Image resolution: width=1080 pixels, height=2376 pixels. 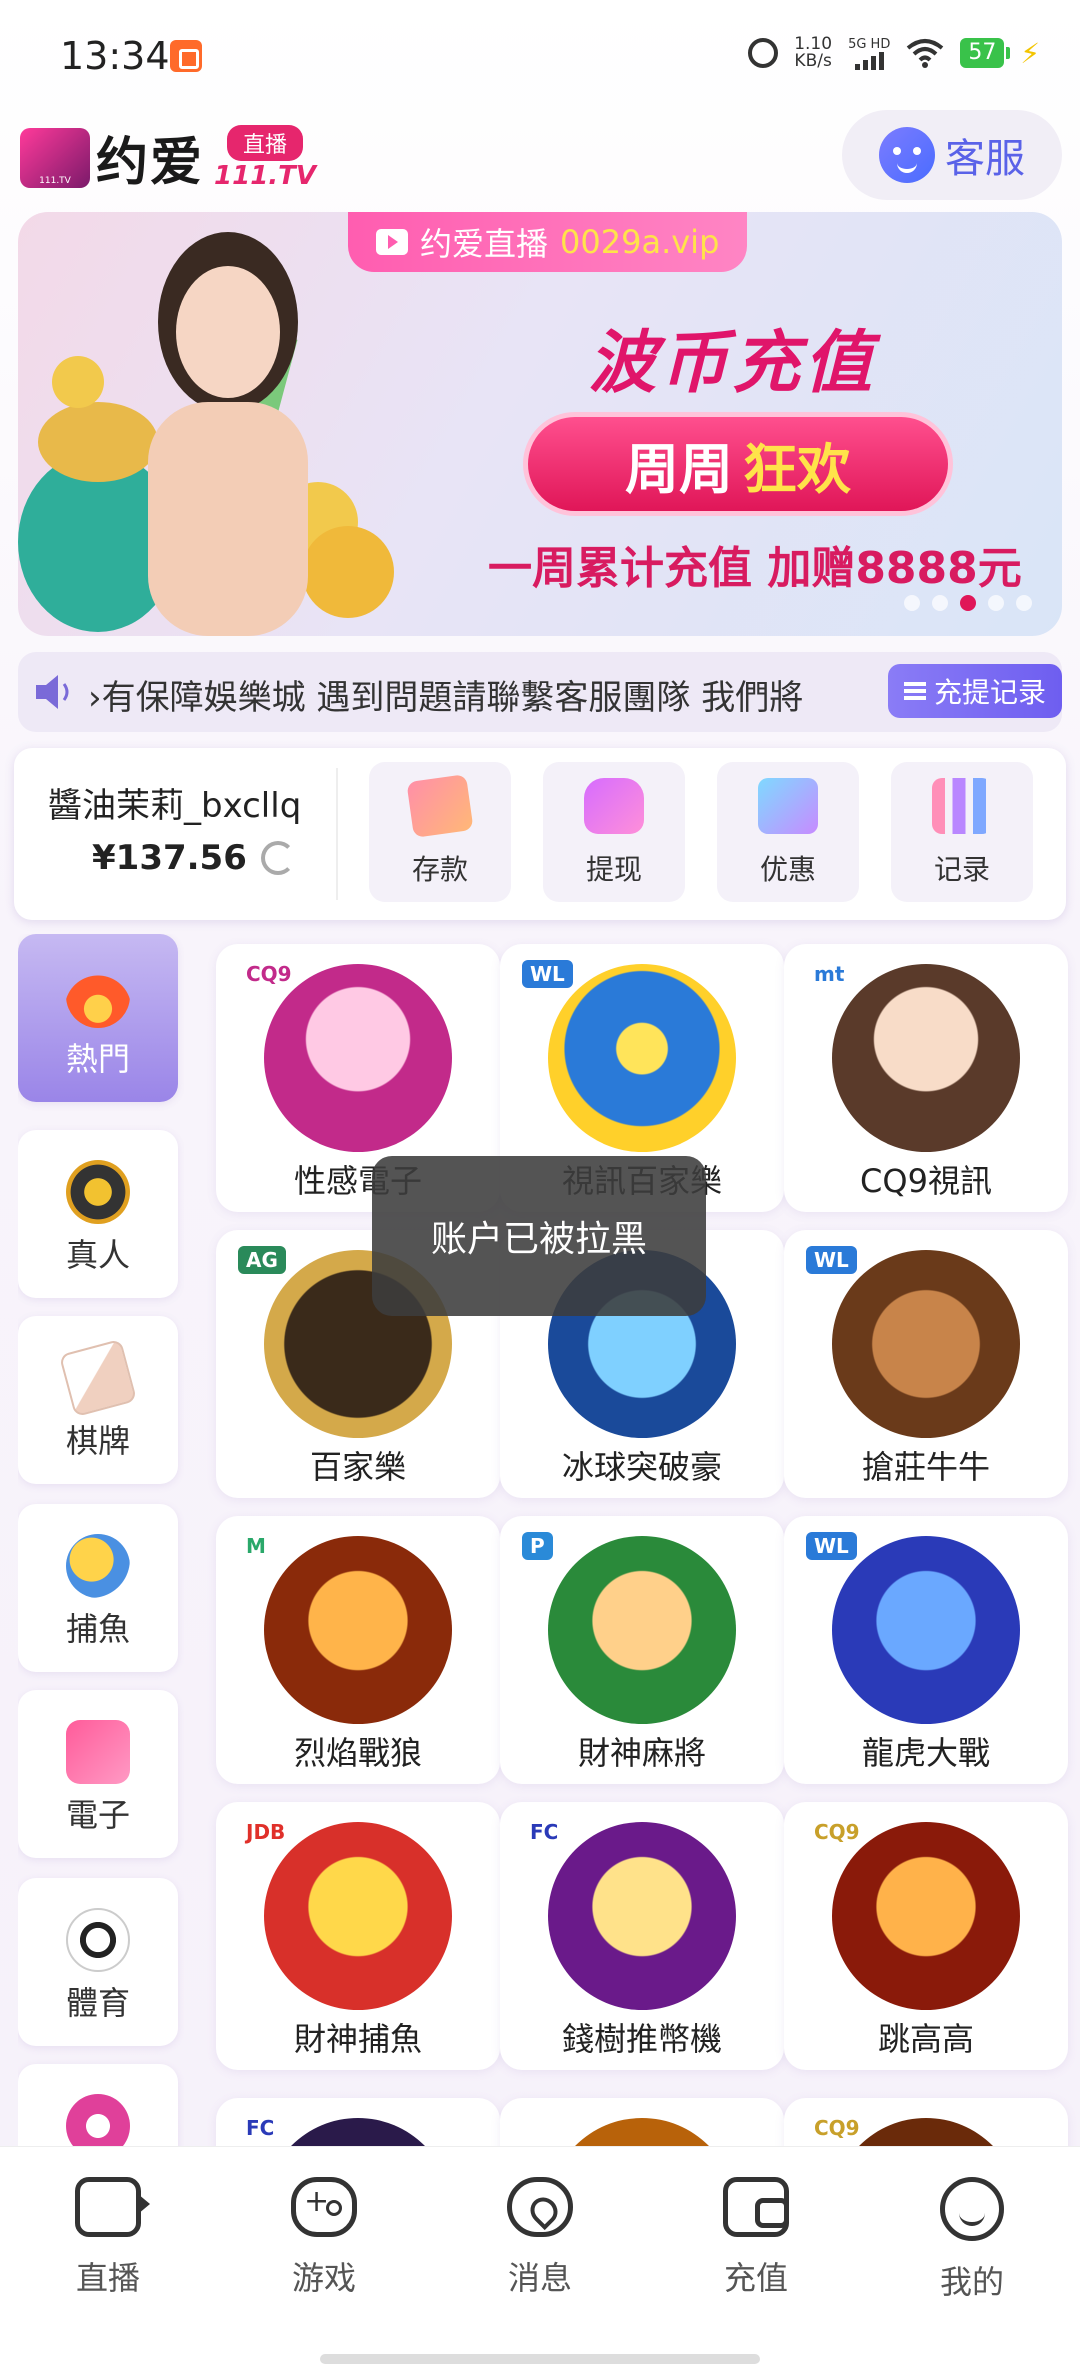 I want to click on banner-site-badge: 约爱直播 0029a.vip, so click(x=548, y=242).